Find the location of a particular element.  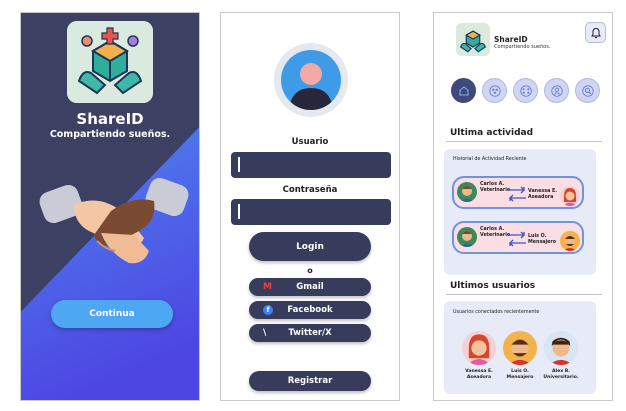

user-name-label: Alex B. Universitario. is located at coordinates (561, 374).